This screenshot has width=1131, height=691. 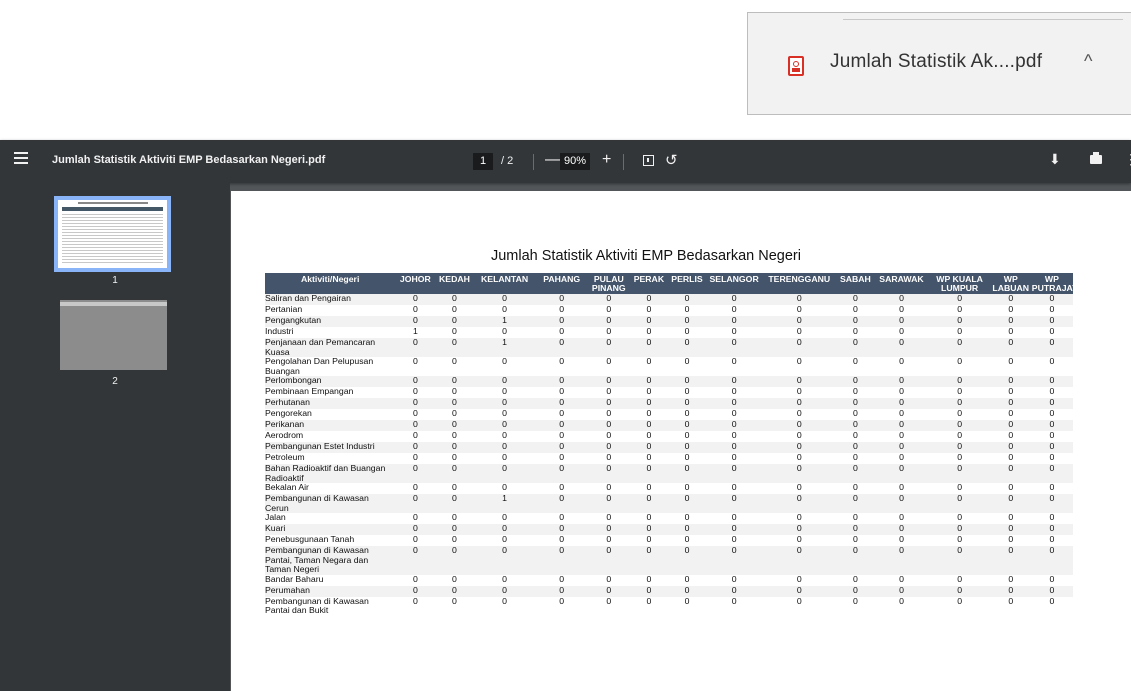 I want to click on table-row: Jalan 0 0 0 0 0 0 0 0 0 0 0 0 0 0, so click(x=669, y=518).